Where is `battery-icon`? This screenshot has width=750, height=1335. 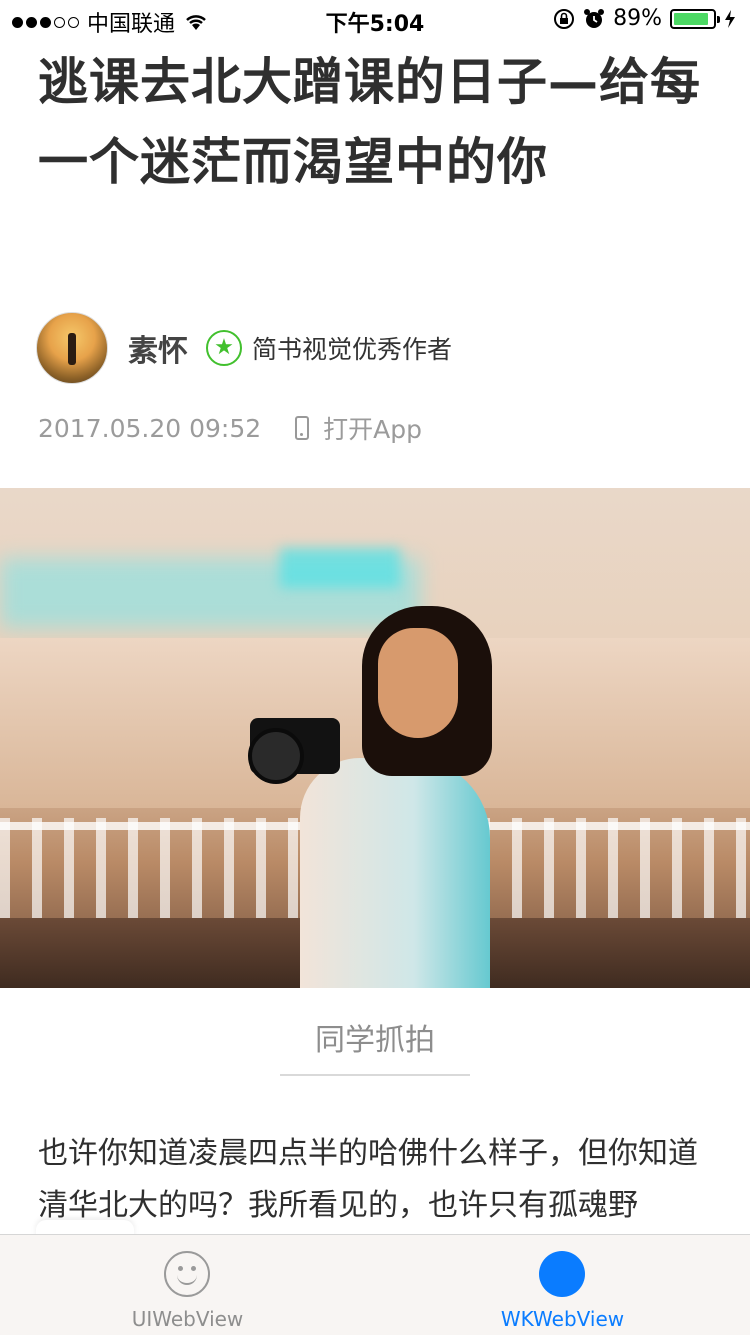 battery-icon is located at coordinates (695, 18).